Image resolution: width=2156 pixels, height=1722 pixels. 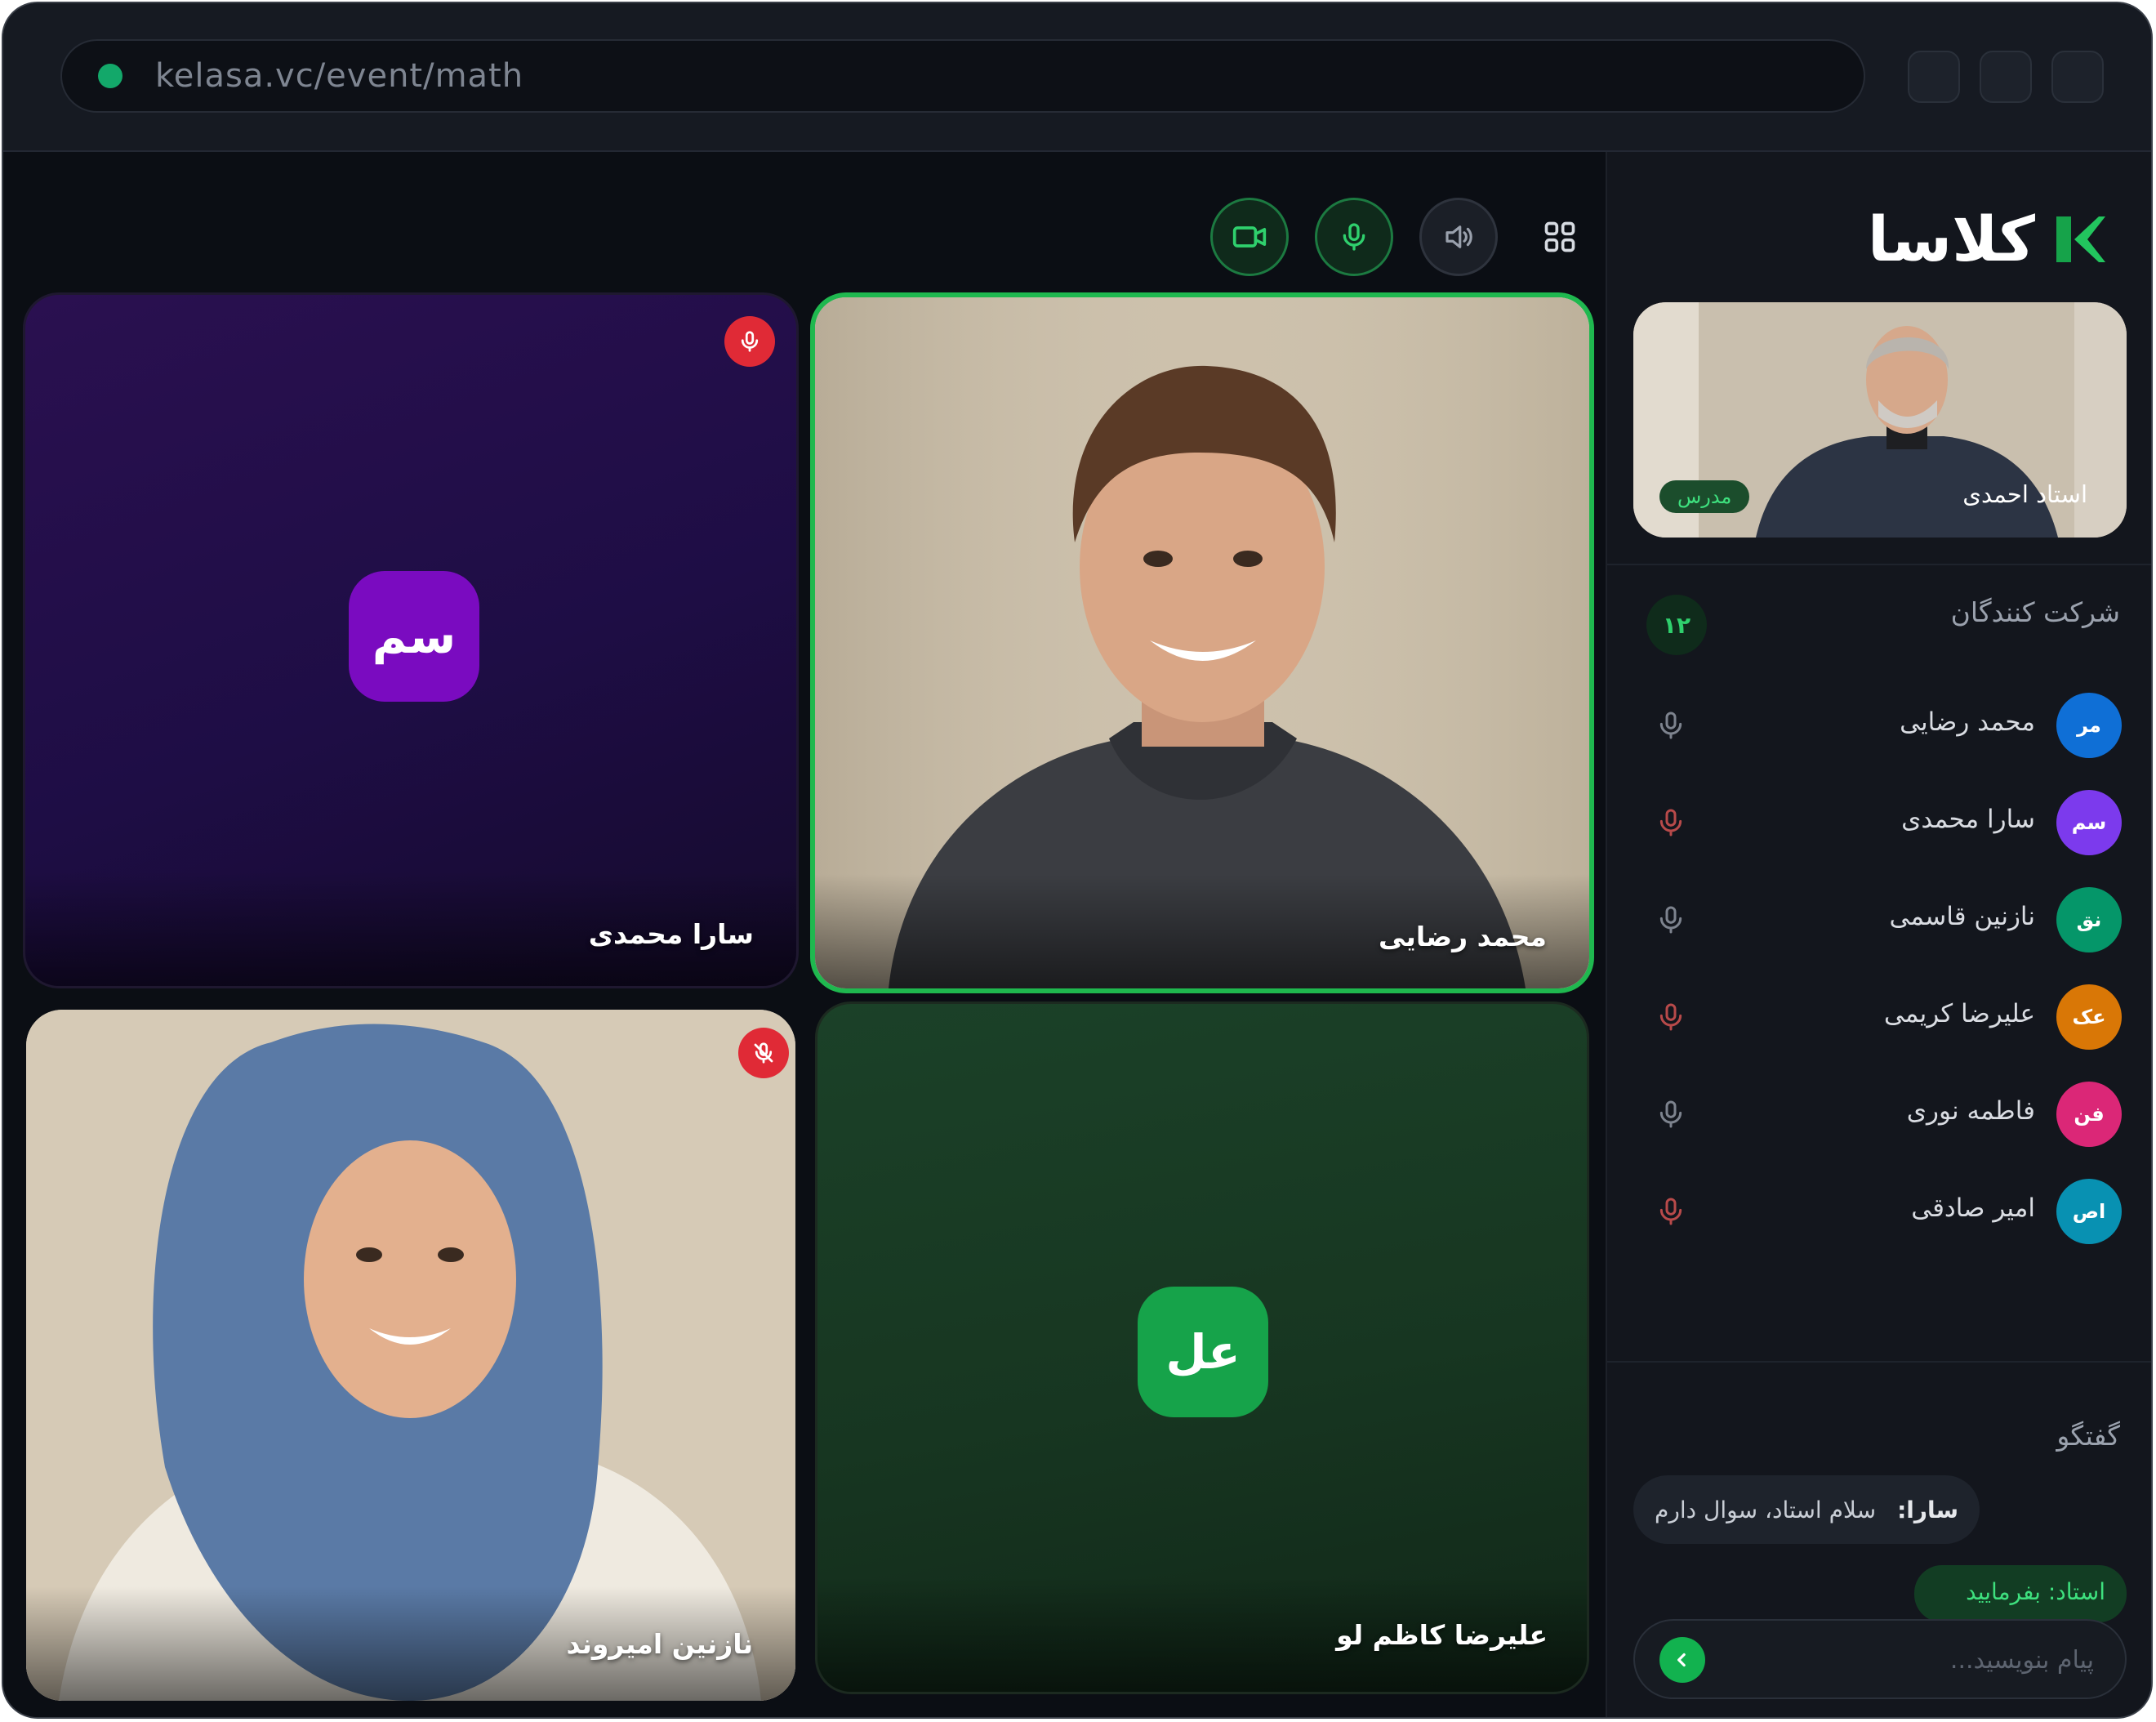 What do you see at coordinates (1879, 918) in the screenshot?
I see `participant-row: نق نازنین قاسمی` at bounding box center [1879, 918].